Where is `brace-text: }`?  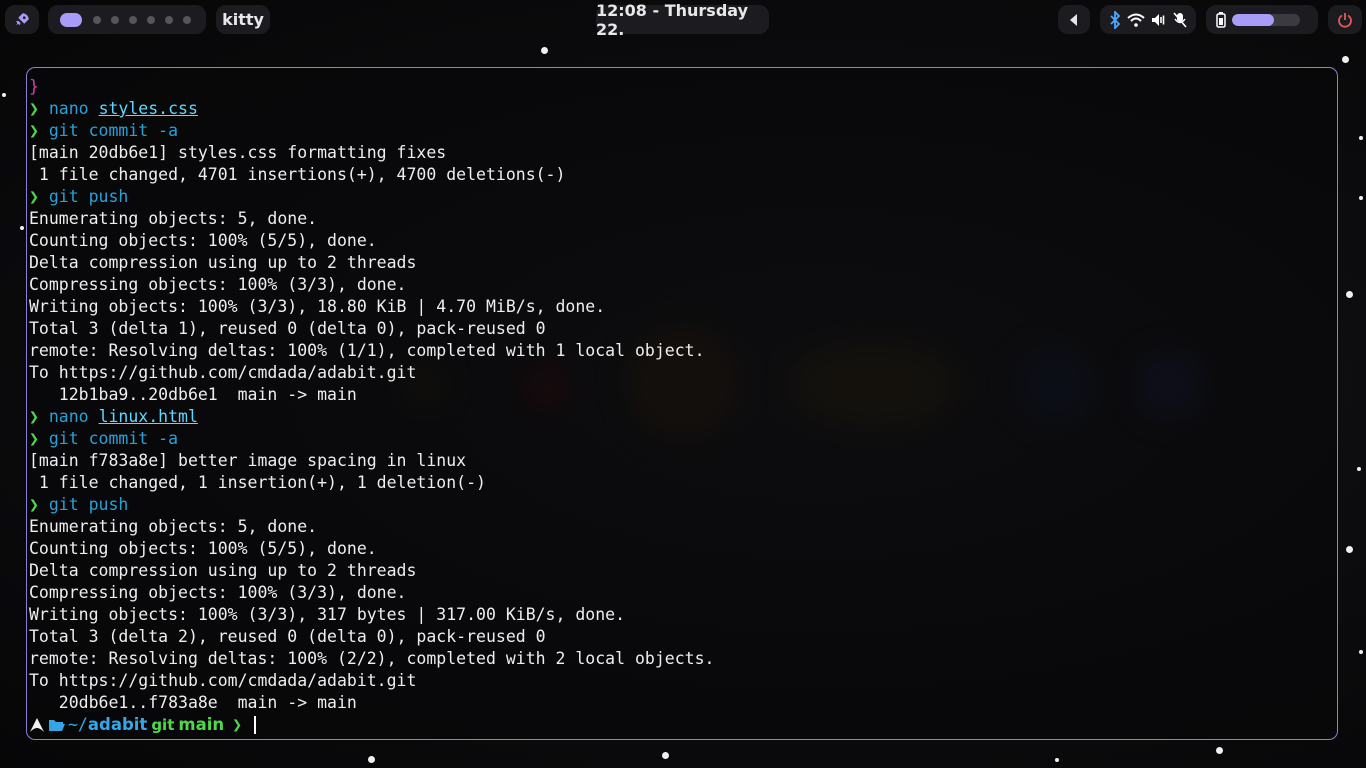 brace-text: } is located at coordinates (34, 86).